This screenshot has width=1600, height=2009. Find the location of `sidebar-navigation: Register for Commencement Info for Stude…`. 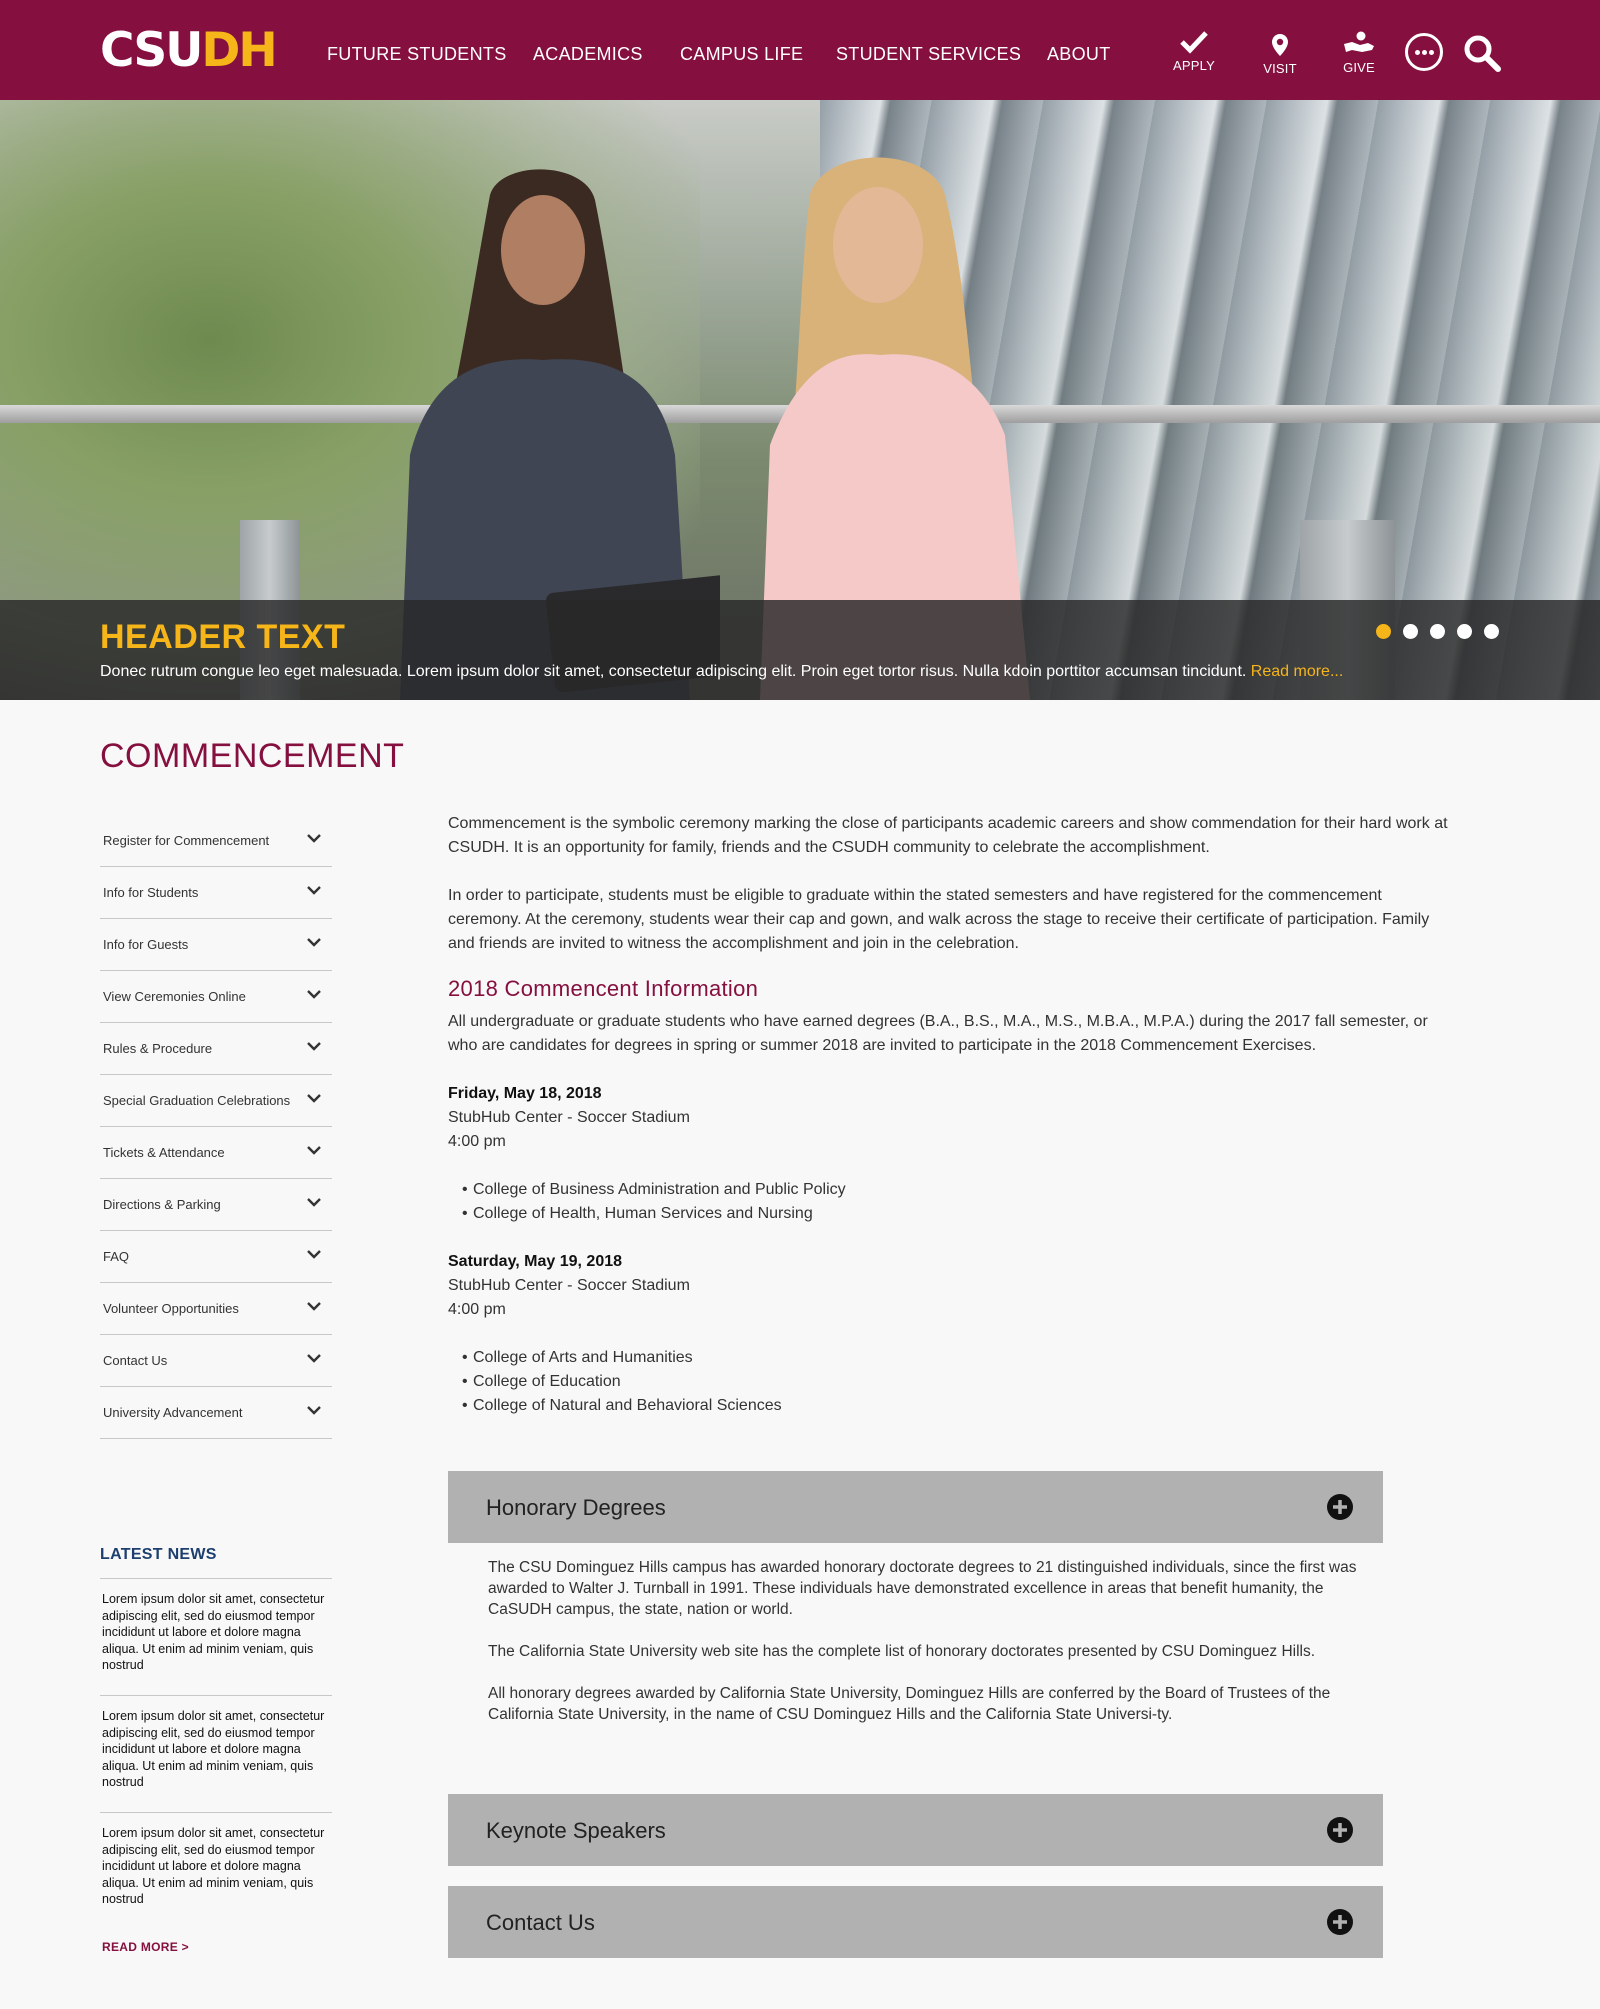

sidebar-navigation: Register for Commencement Info for Stude… is located at coordinates (216, 1127).